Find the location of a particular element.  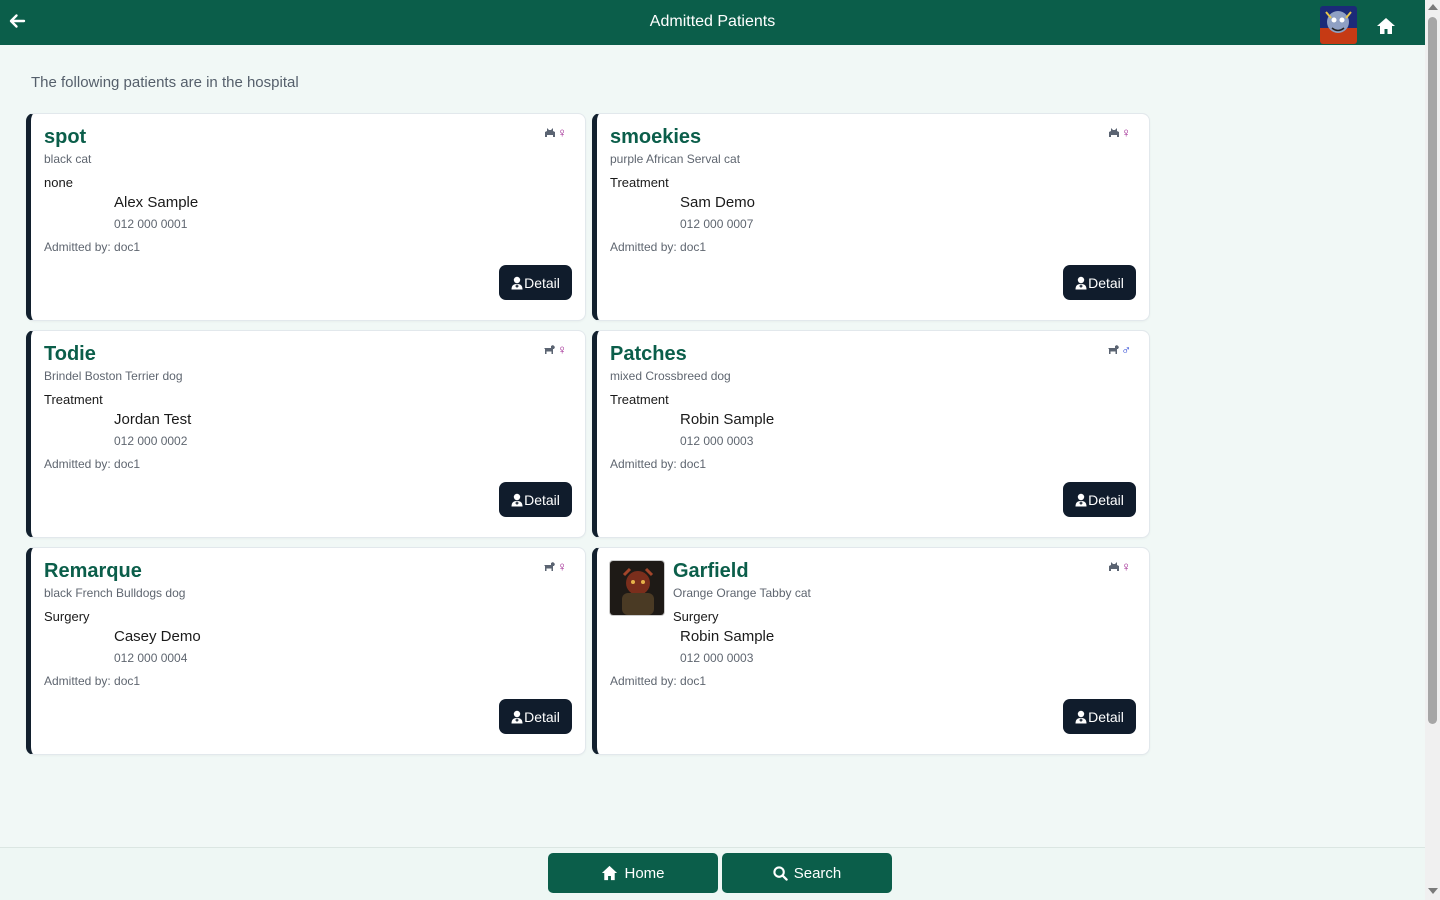

patient-breed: Orange Orange Tabby cat is located at coordinates (742, 593).